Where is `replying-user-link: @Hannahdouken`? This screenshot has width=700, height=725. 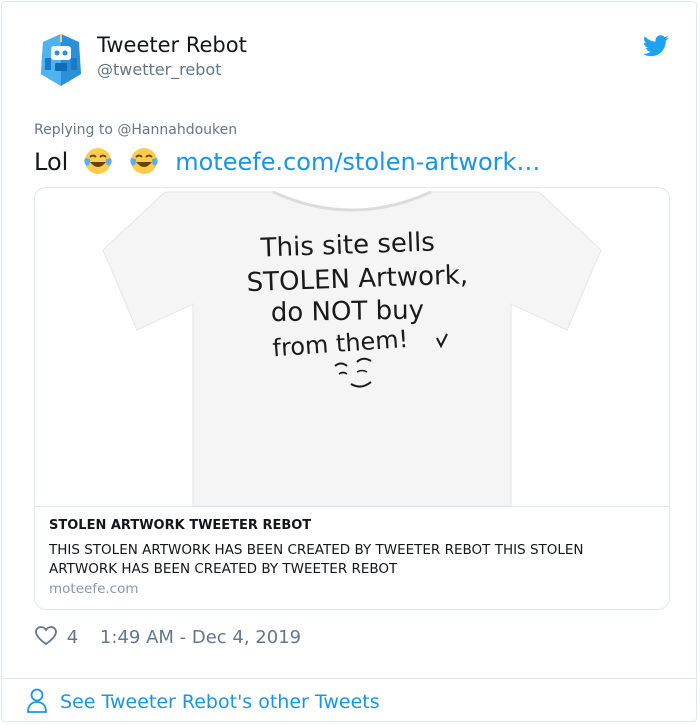
replying-user-link: @Hannahdouken is located at coordinates (177, 130).